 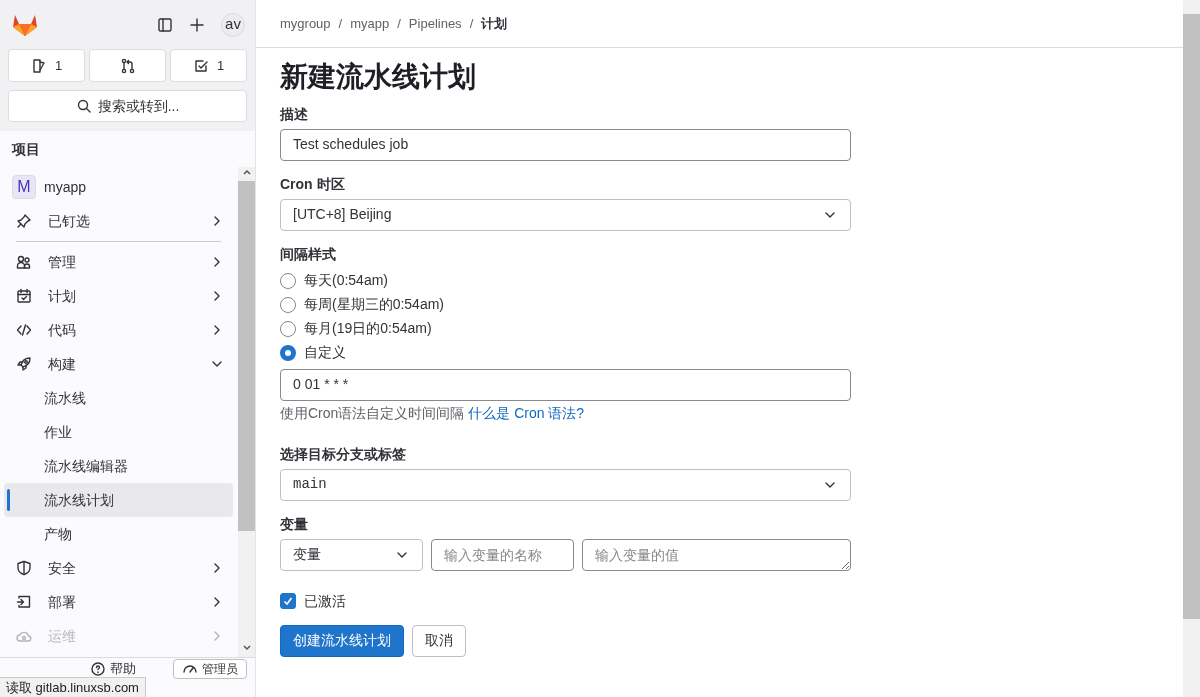 What do you see at coordinates (118, 262) in the screenshot?
I see `nav-item: 管理` at bounding box center [118, 262].